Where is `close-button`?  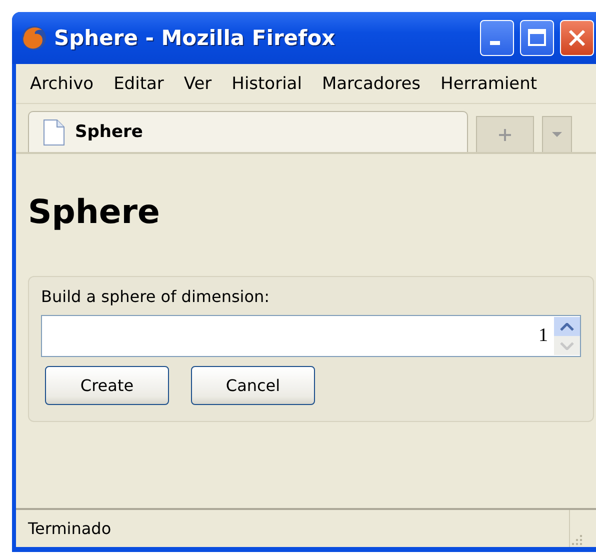
close-button is located at coordinates (577, 38).